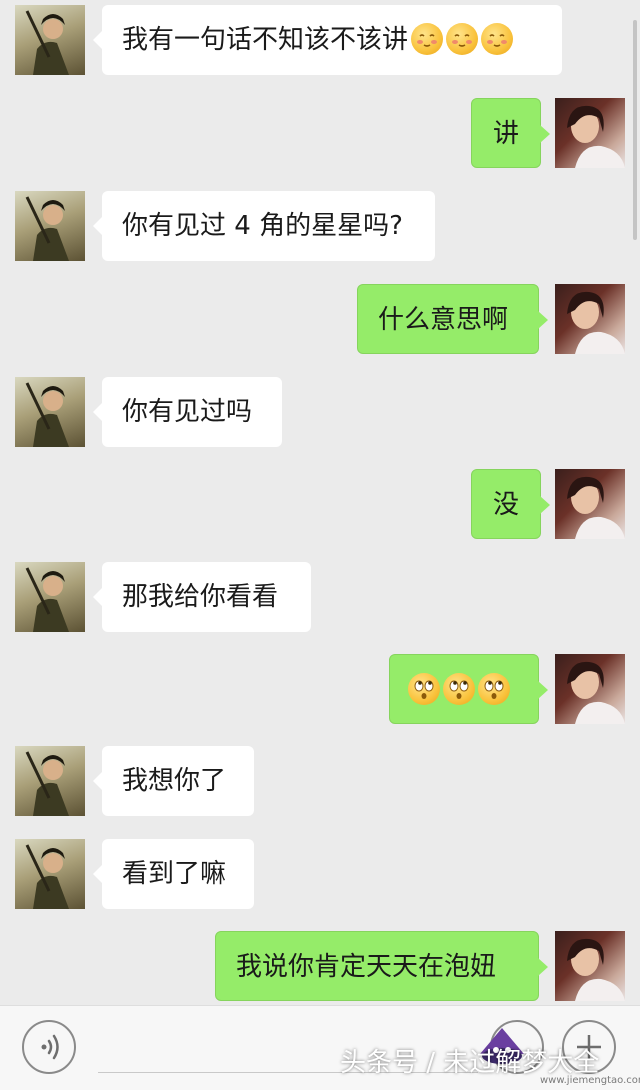  I want to click on message-text: 你有见过吗, so click(187, 412).